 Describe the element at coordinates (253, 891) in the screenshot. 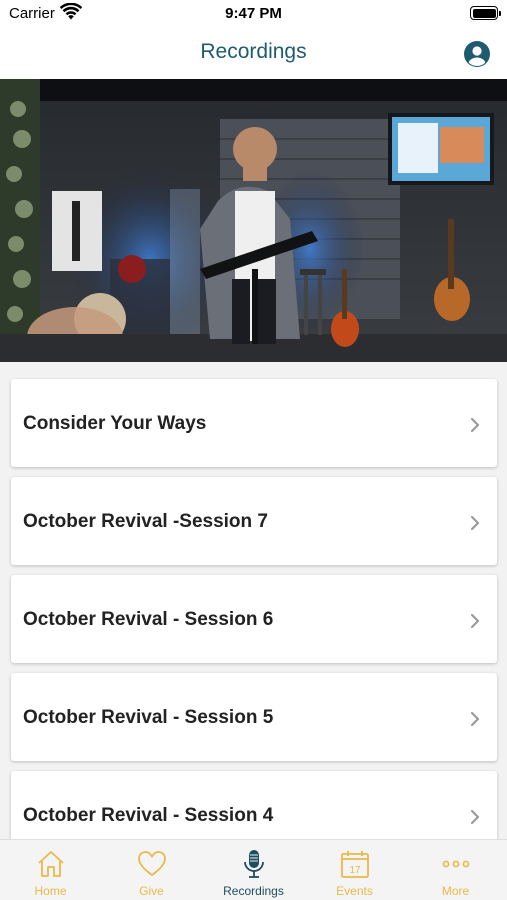

I see `tab-label: Recordings` at that location.